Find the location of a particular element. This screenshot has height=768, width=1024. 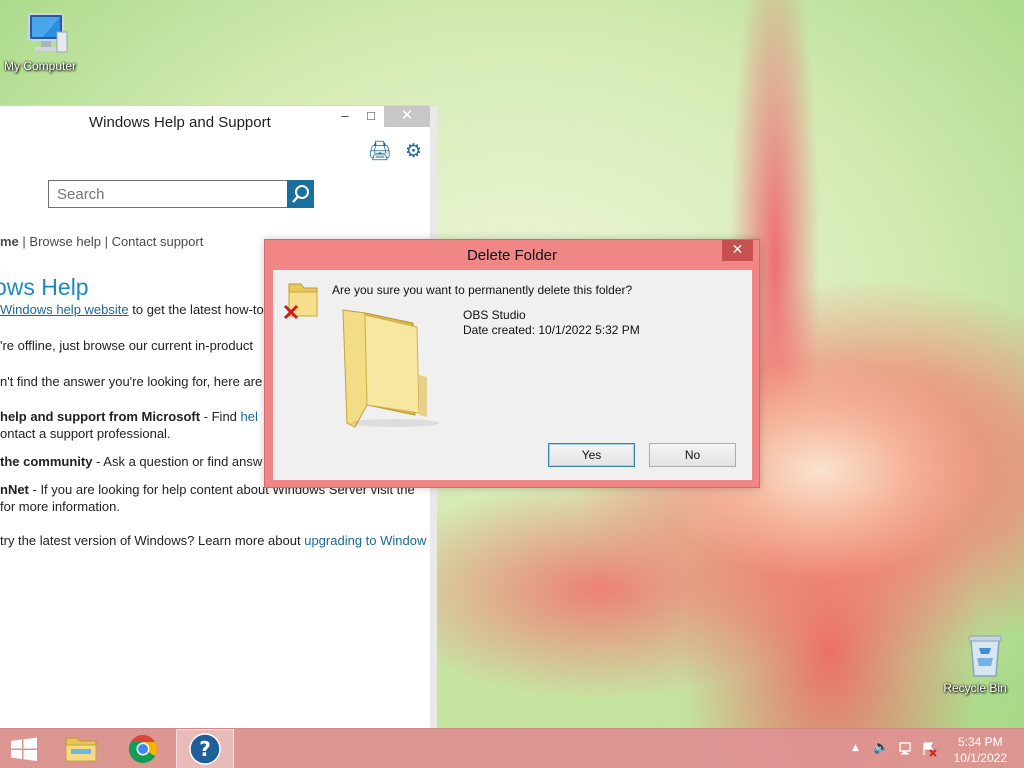

close-button: ✕ is located at coordinates (407, 116).